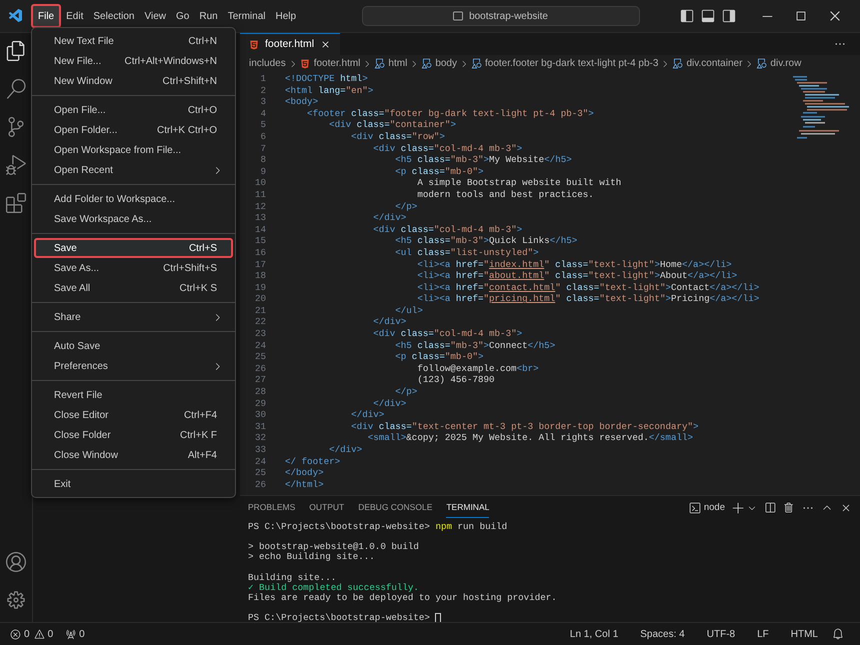 The width and height of the screenshot is (860, 645). I want to click on menu-item: Terminal, so click(246, 16).